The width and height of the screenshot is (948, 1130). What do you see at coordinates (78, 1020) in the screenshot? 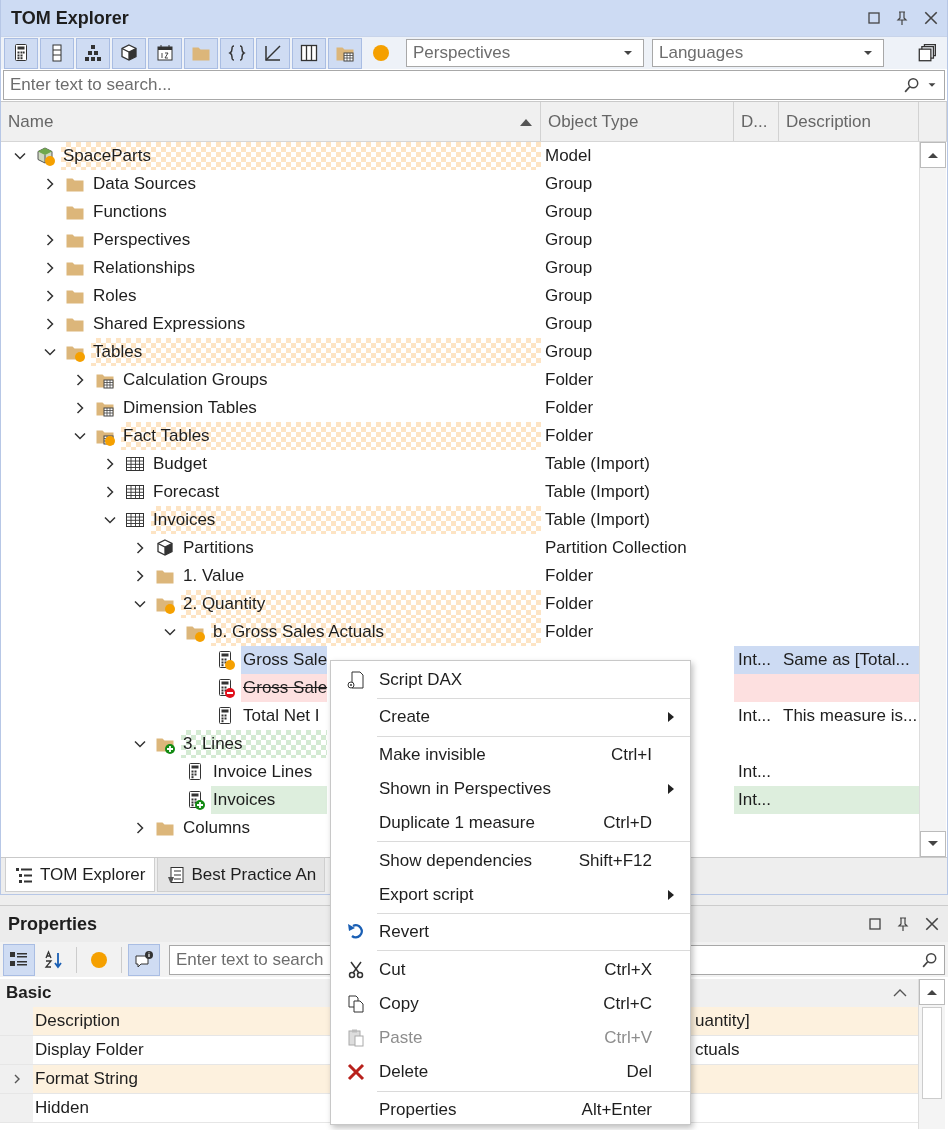
I see `property-name: Description` at bounding box center [78, 1020].